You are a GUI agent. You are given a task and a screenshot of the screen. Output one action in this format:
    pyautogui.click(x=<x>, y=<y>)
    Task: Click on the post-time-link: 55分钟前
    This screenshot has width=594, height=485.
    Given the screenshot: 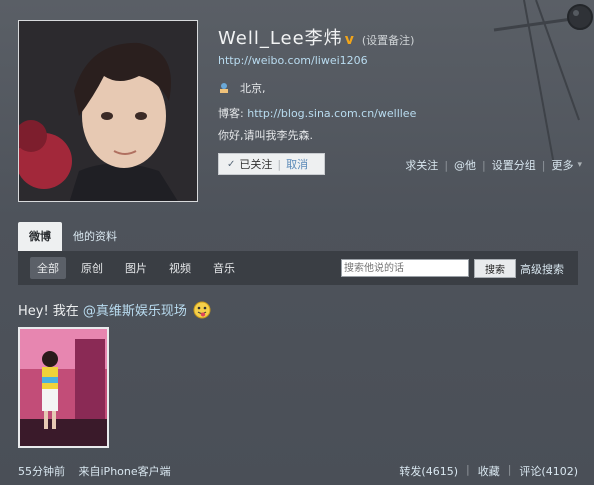 What is the action you would take?
    pyautogui.click(x=41, y=471)
    